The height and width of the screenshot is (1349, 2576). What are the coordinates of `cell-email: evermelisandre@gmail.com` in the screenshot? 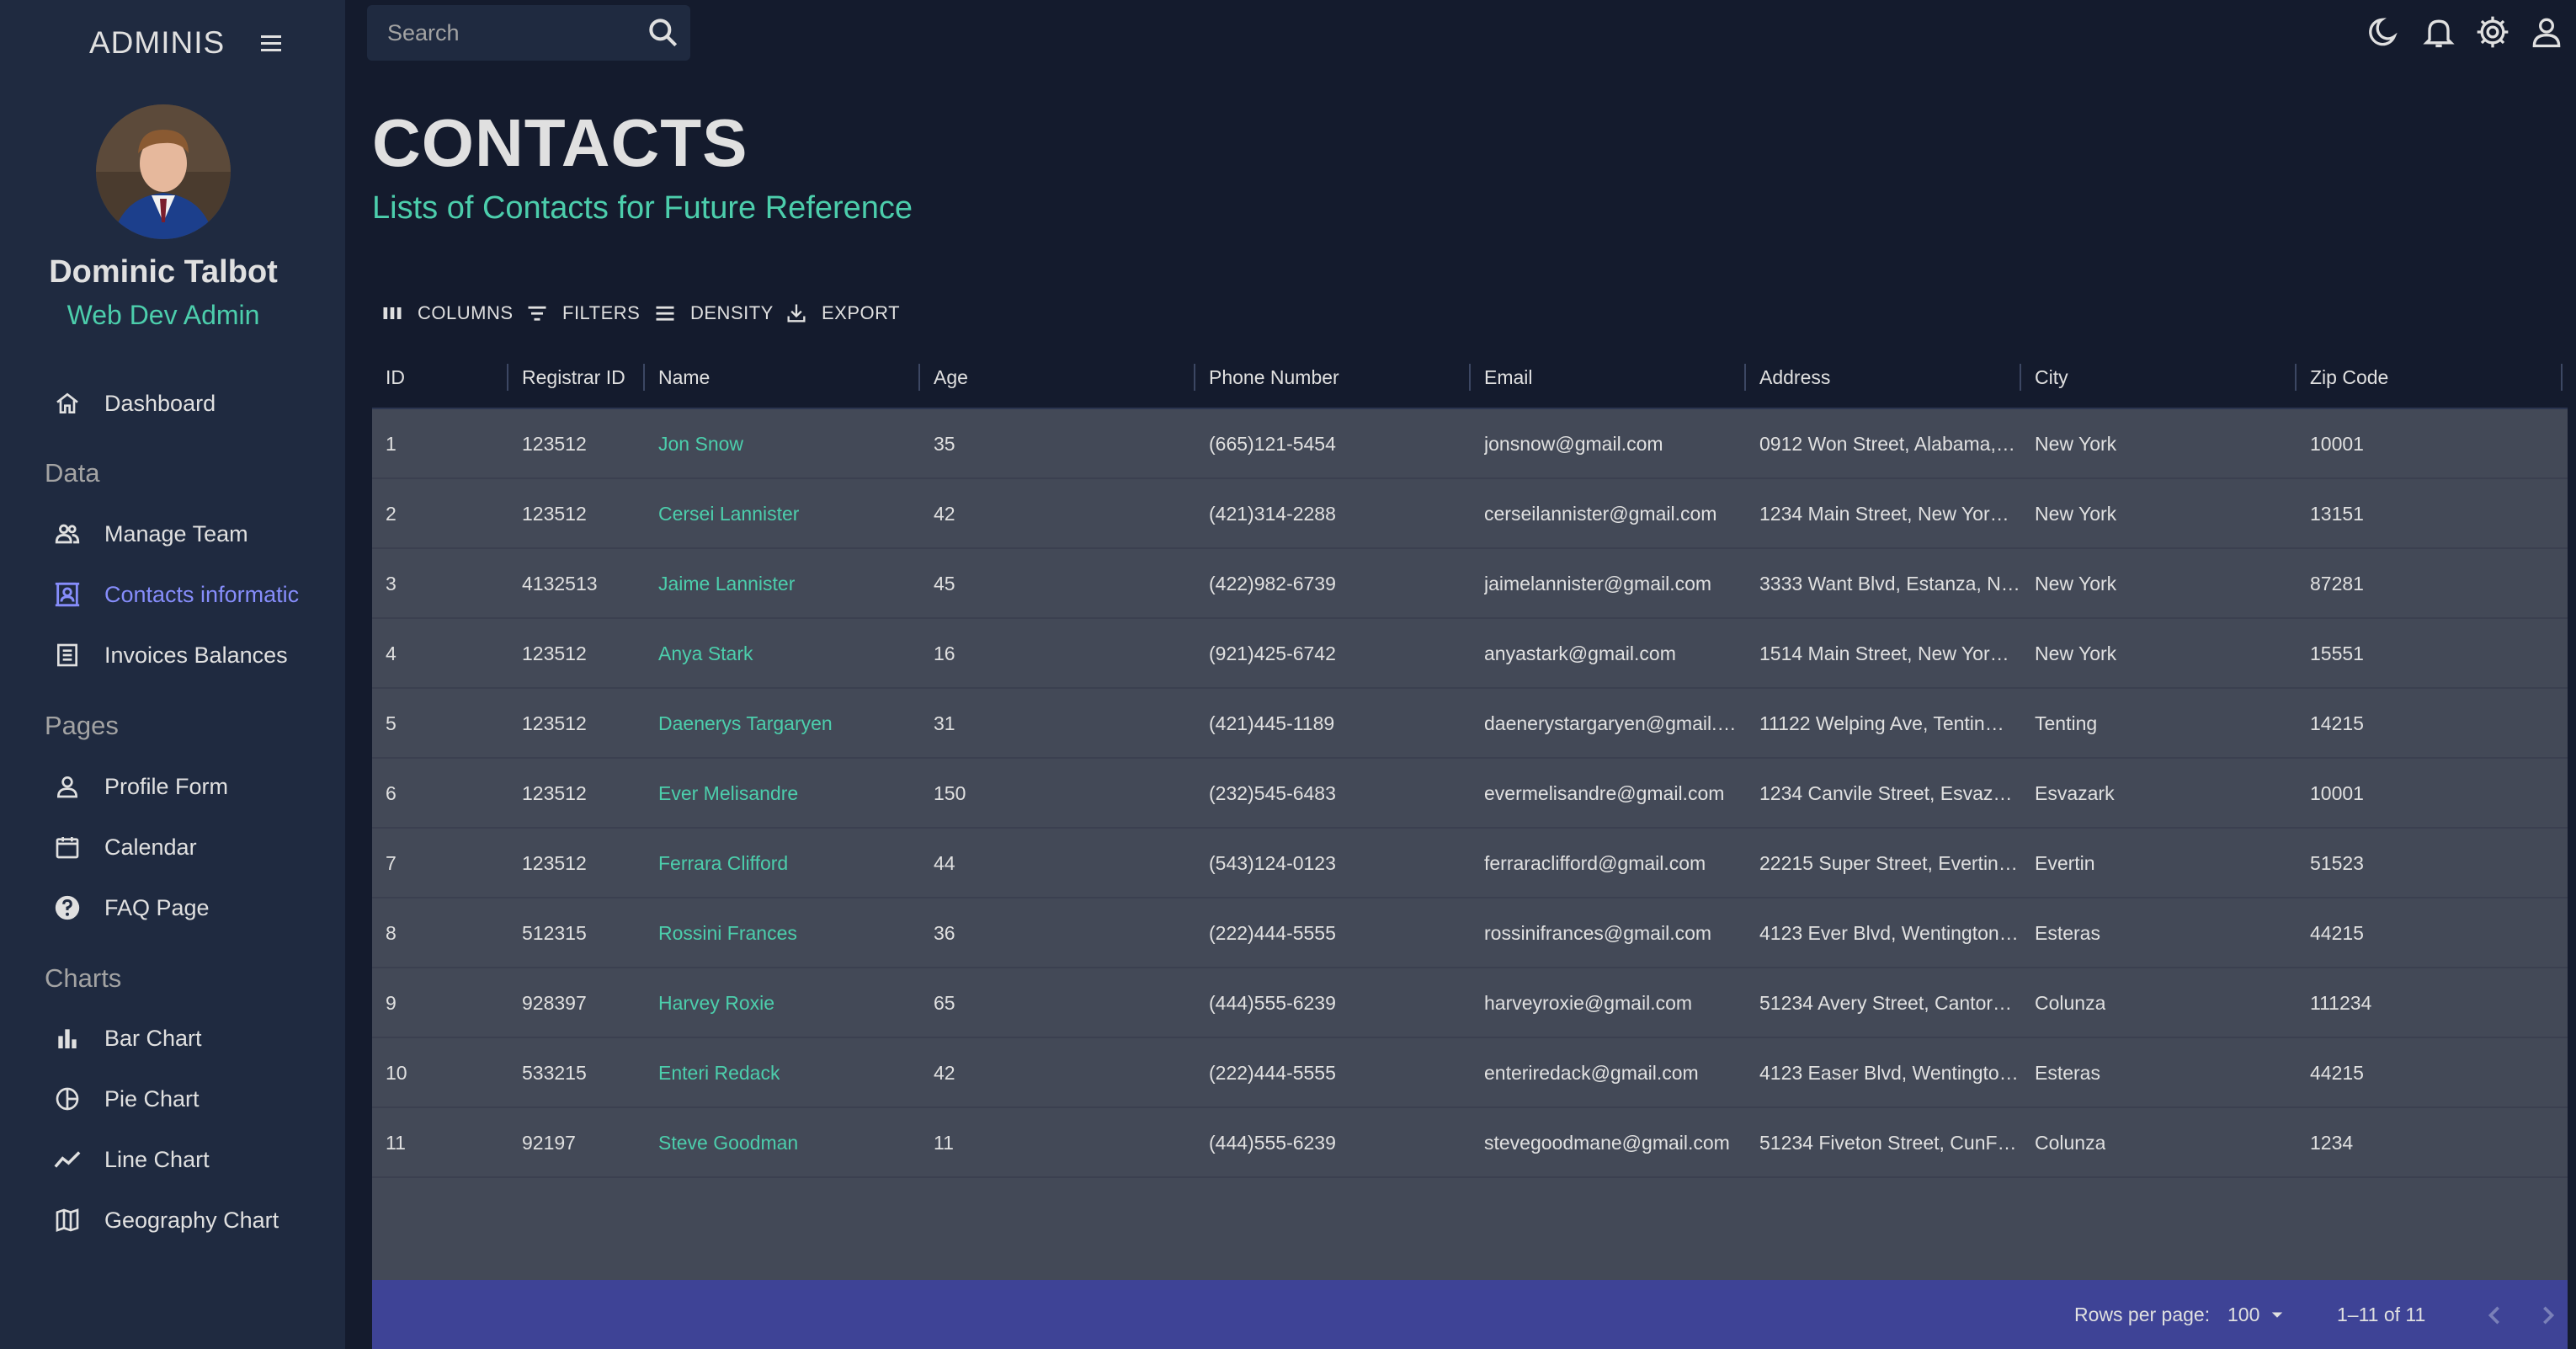 It's located at (1615, 794).